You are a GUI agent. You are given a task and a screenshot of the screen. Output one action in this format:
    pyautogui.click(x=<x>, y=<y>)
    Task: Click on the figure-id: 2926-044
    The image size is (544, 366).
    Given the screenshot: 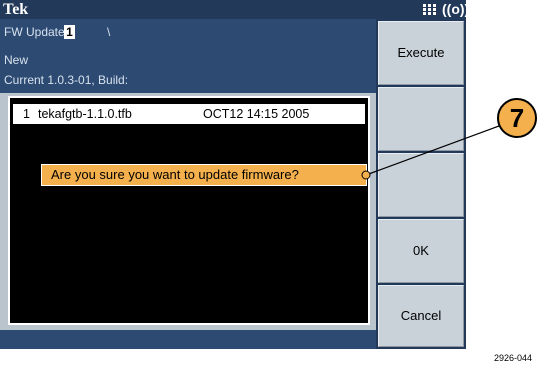 What is the action you would take?
    pyautogui.click(x=513, y=358)
    